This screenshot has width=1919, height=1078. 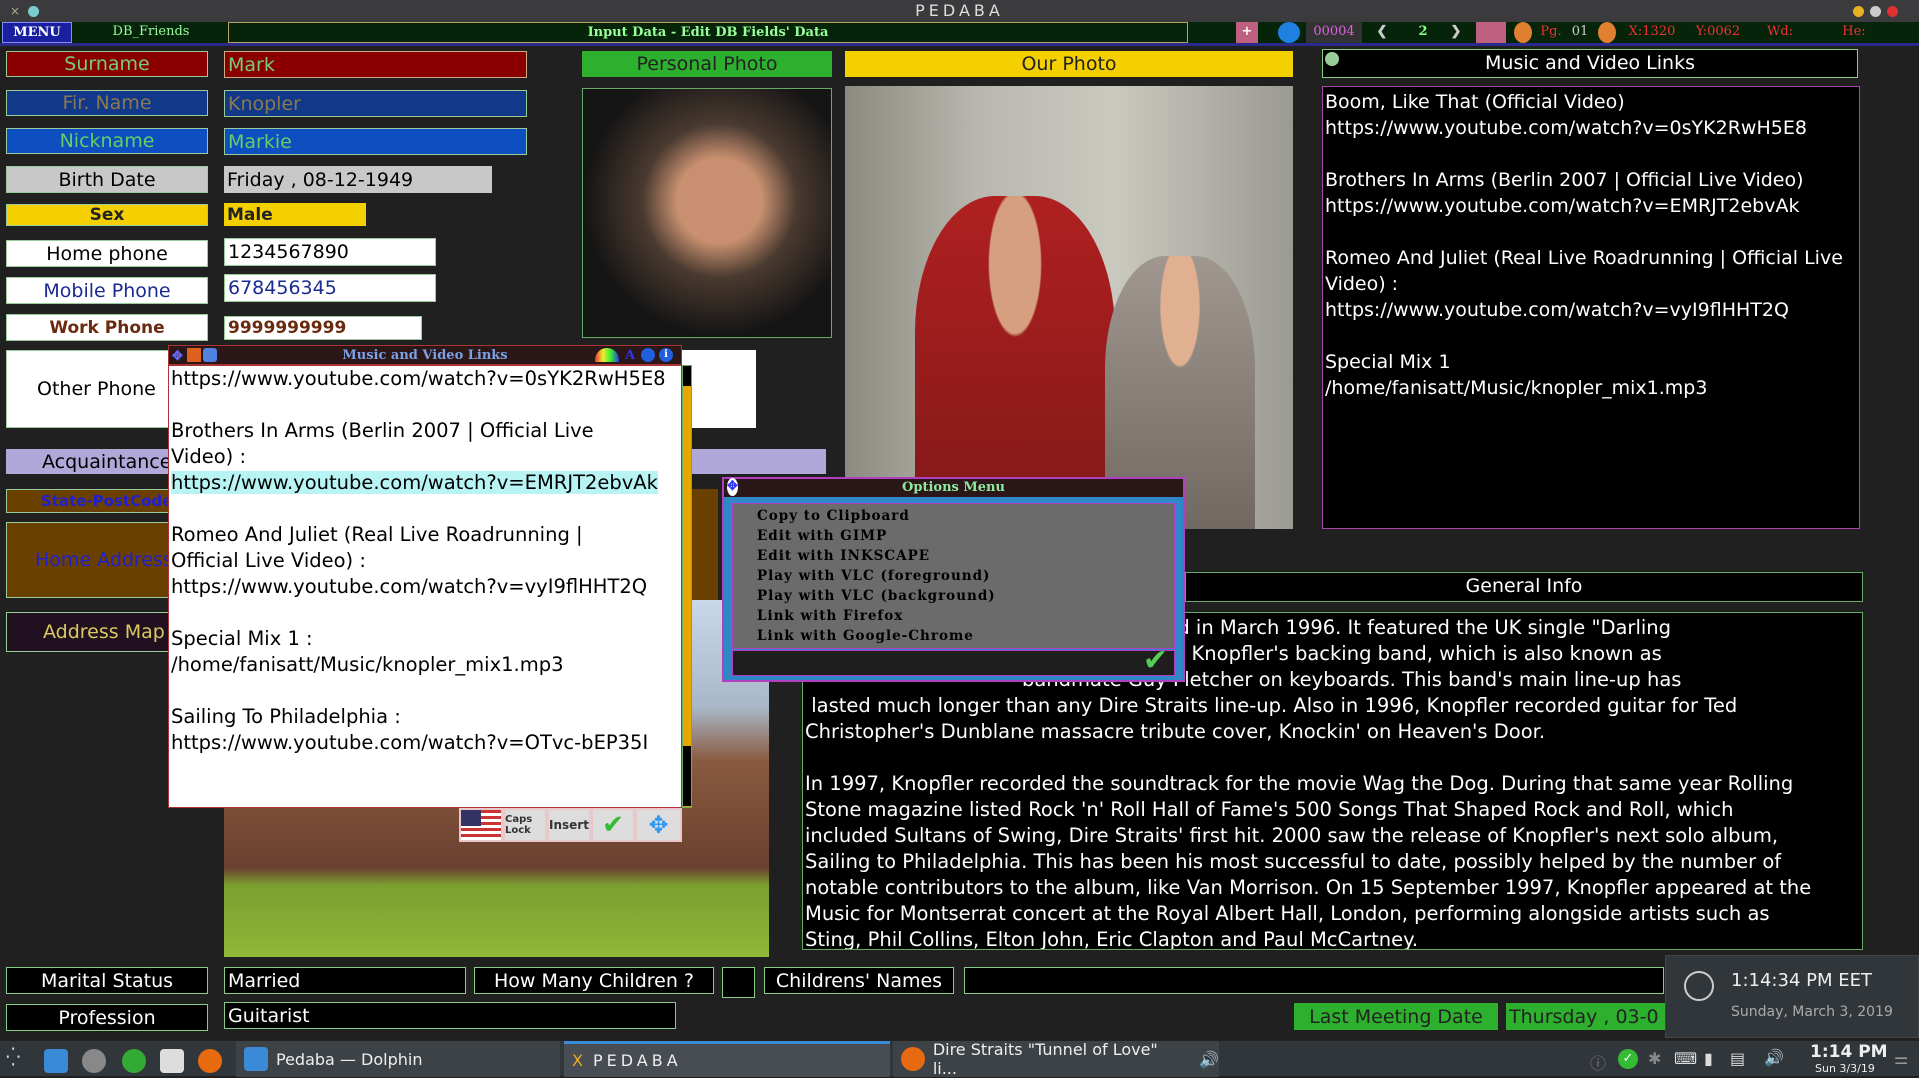 What do you see at coordinates (13, 1057) in the screenshot?
I see `app-launcher-icon: ⁛` at bounding box center [13, 1057].